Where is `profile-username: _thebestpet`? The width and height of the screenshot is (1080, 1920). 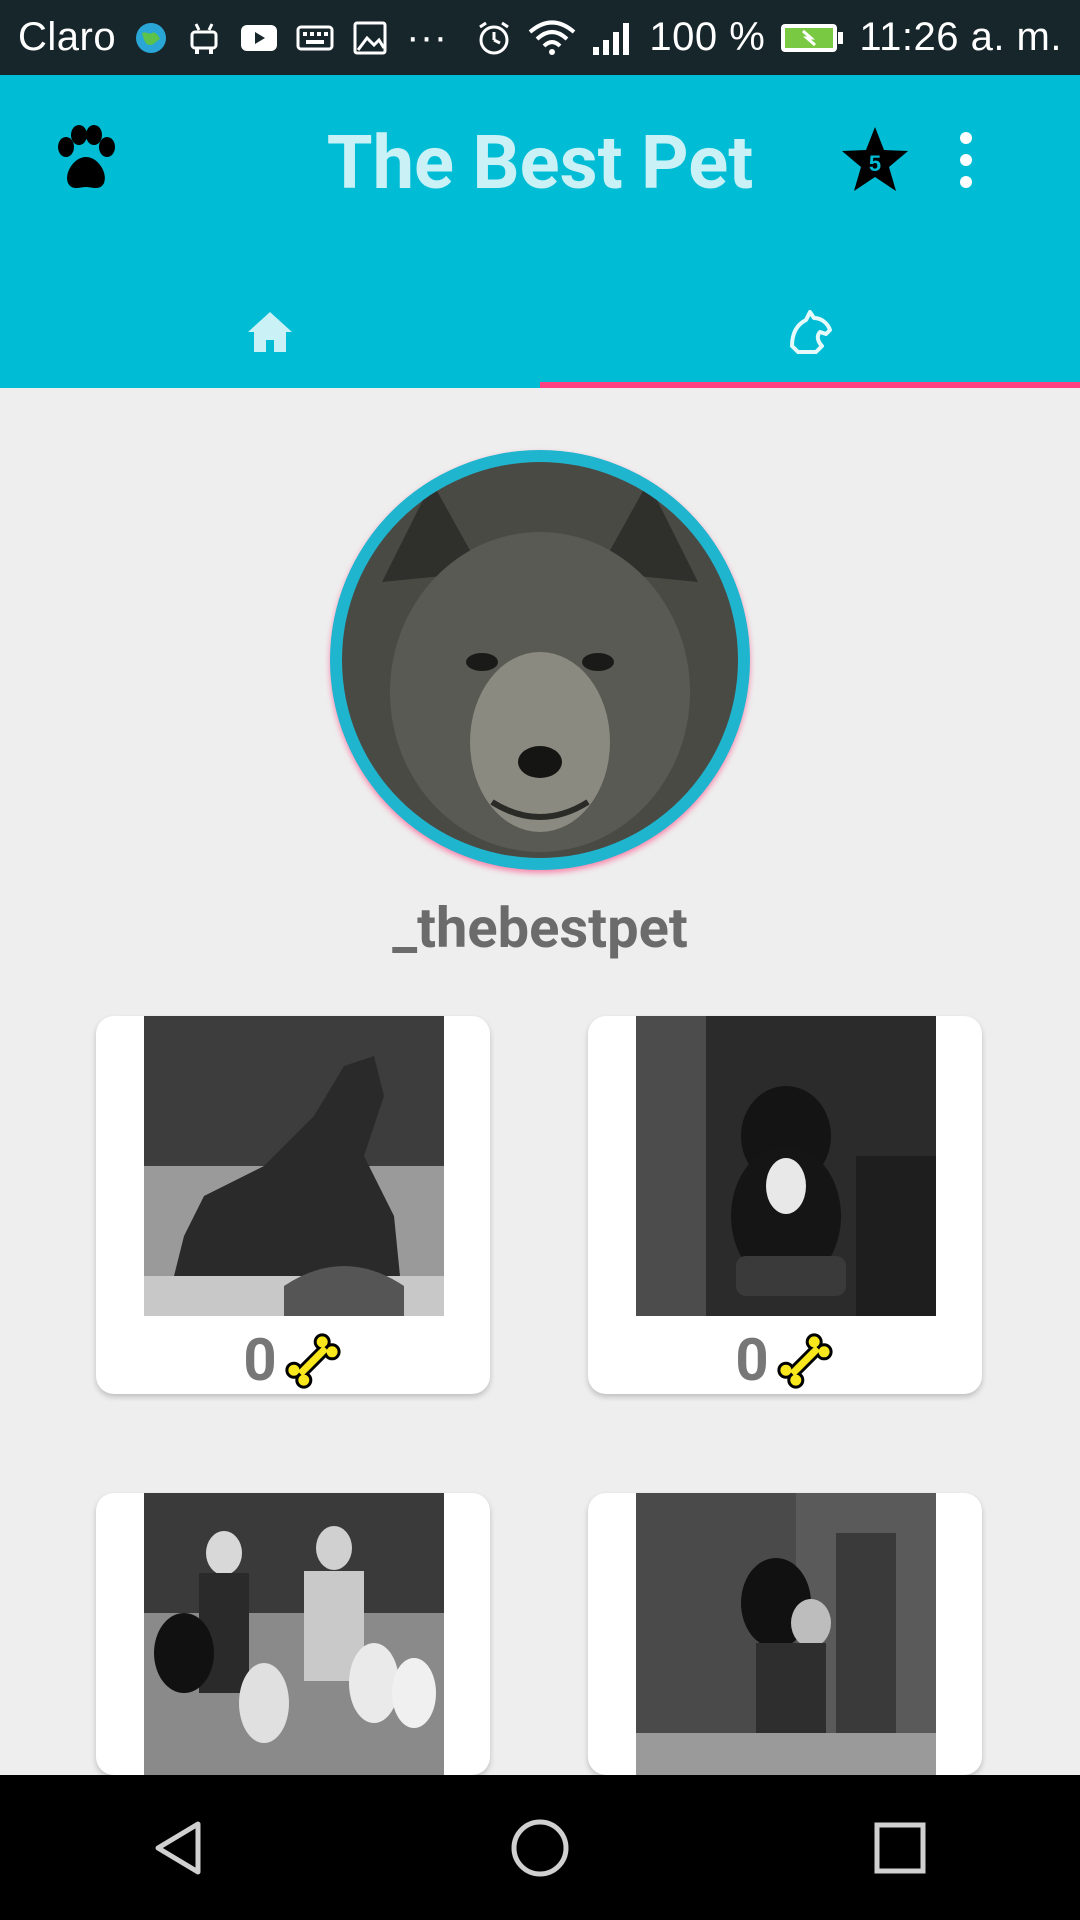
profile-username: _thebestpet is located at coordinates (540, 928).